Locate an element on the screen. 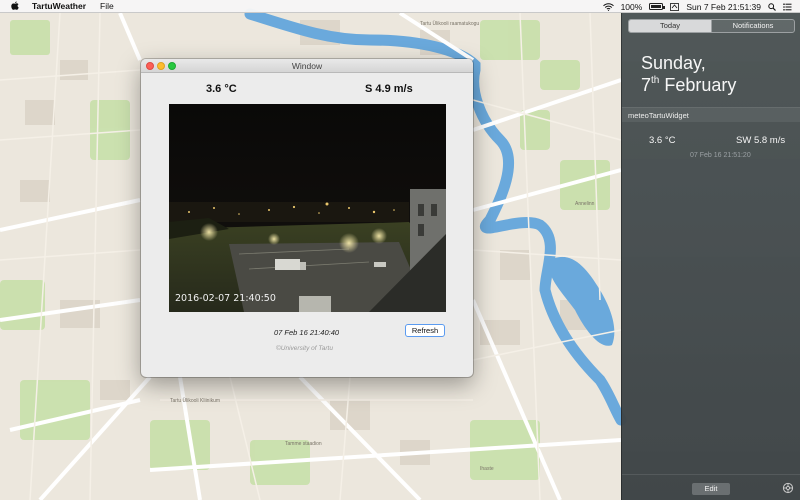 Image resolution: width=800 pixels, height=500 pixels. last-update-time: 07 Feb 16 21:40:40 is located at coordinates (307, 332).